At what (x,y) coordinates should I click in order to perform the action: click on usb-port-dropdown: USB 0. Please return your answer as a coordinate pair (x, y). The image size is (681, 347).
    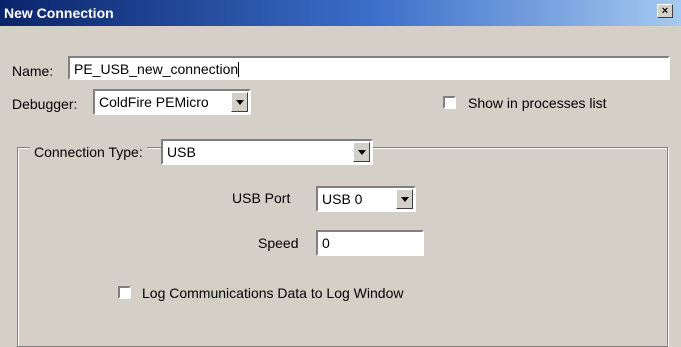
    Looking at the image, I should click on (366, 199).